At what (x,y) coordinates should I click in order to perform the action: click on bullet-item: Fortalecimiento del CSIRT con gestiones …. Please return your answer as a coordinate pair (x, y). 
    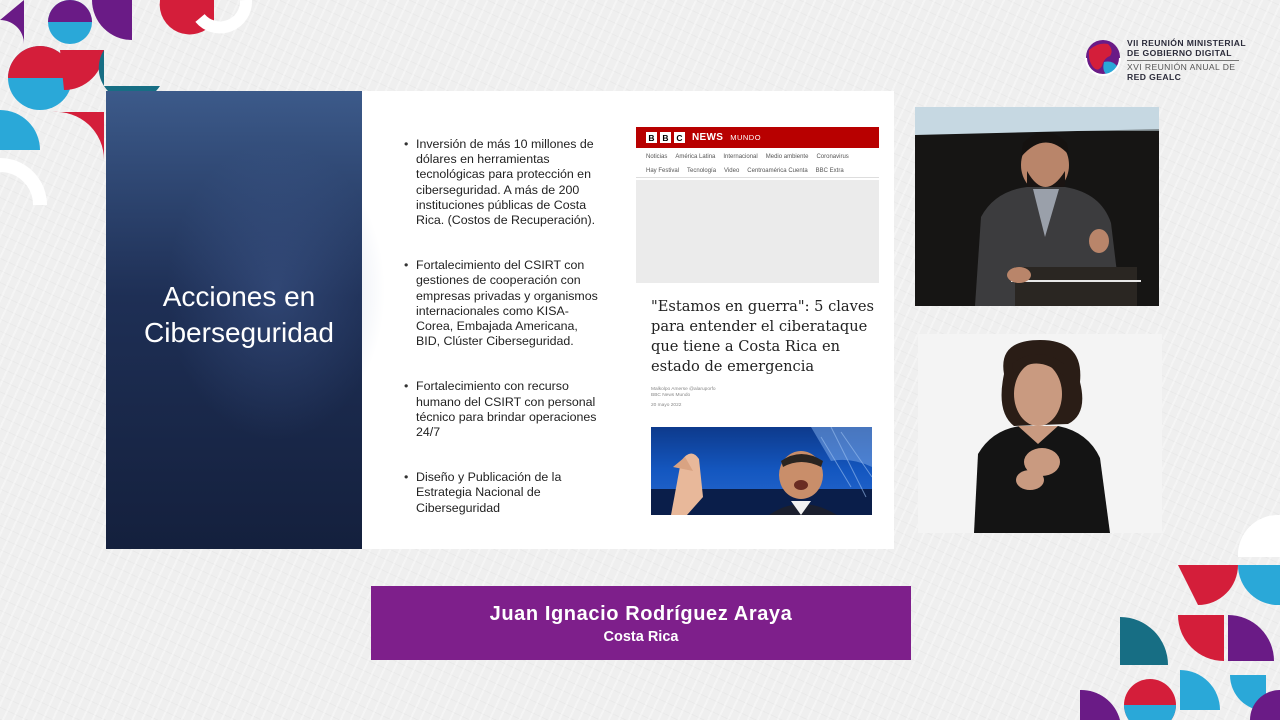
    Looking at the image, I should click on (504, 303).